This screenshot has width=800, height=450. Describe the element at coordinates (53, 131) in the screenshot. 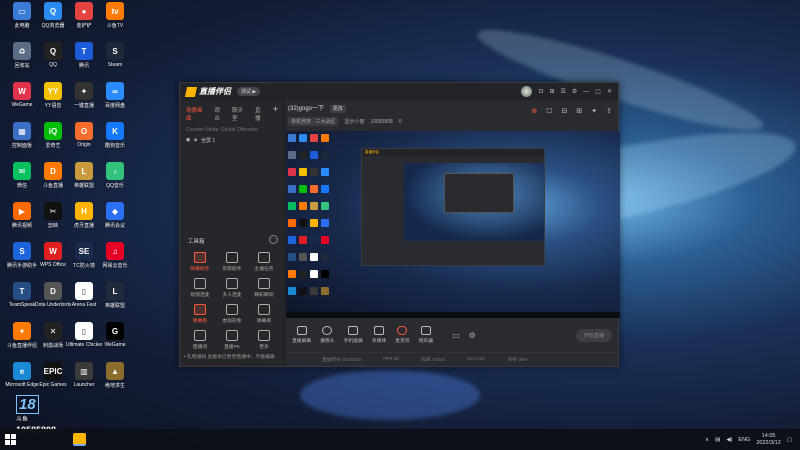

I see `app-icon: iQ` at that location.